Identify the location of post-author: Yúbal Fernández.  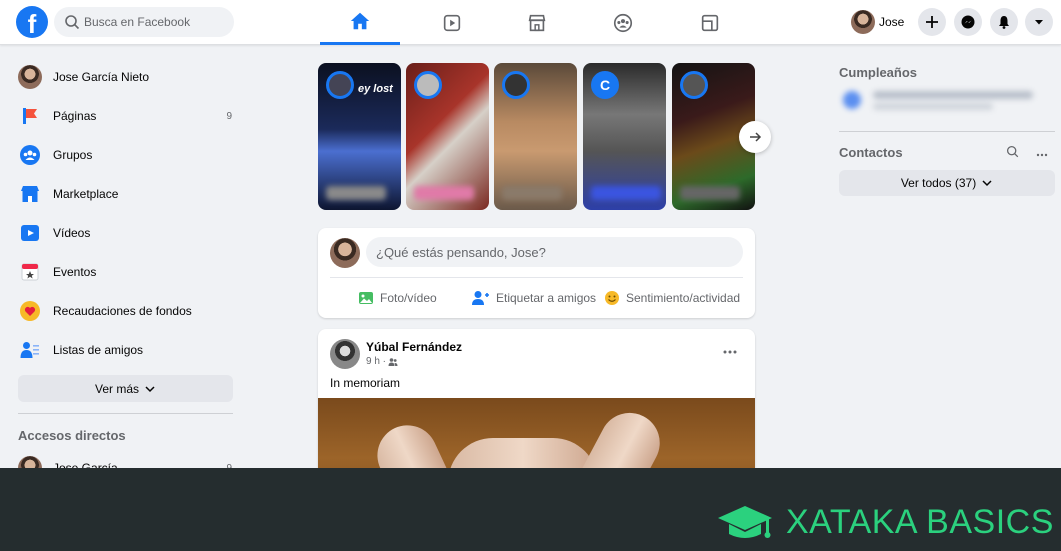
(414, 347).